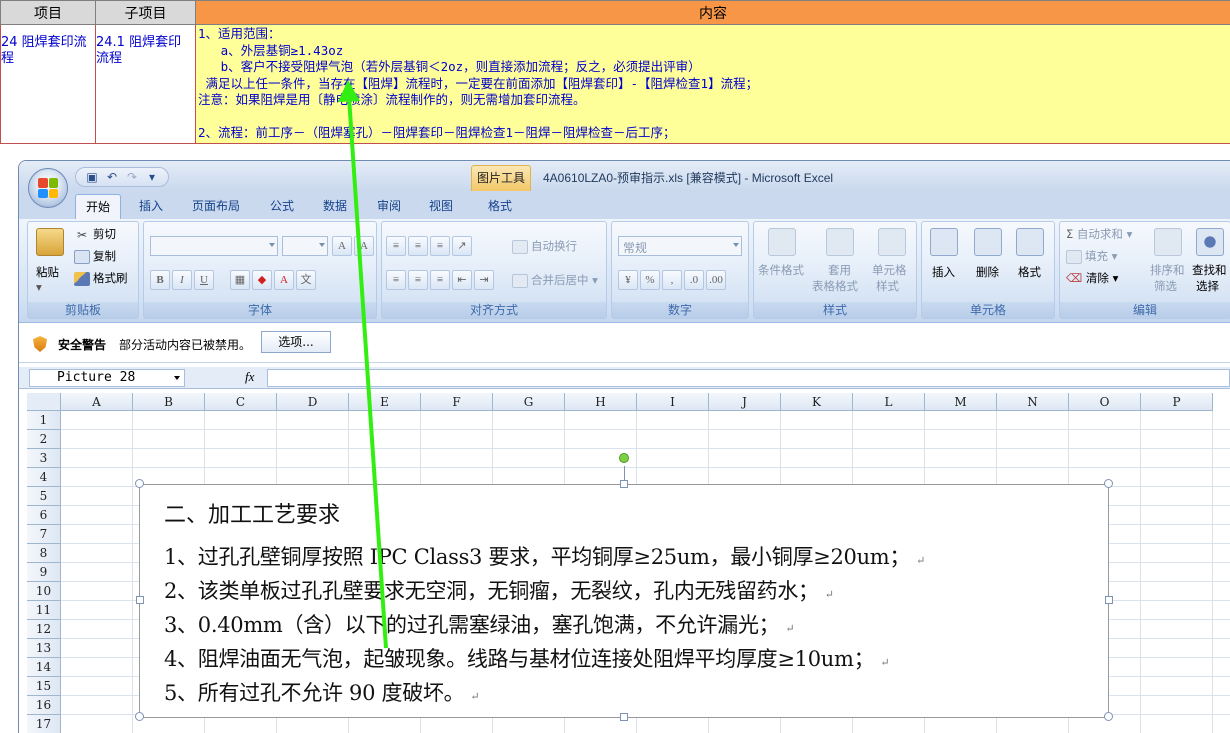  I want to click on insert-function-icon: fx, so click(249, 377).